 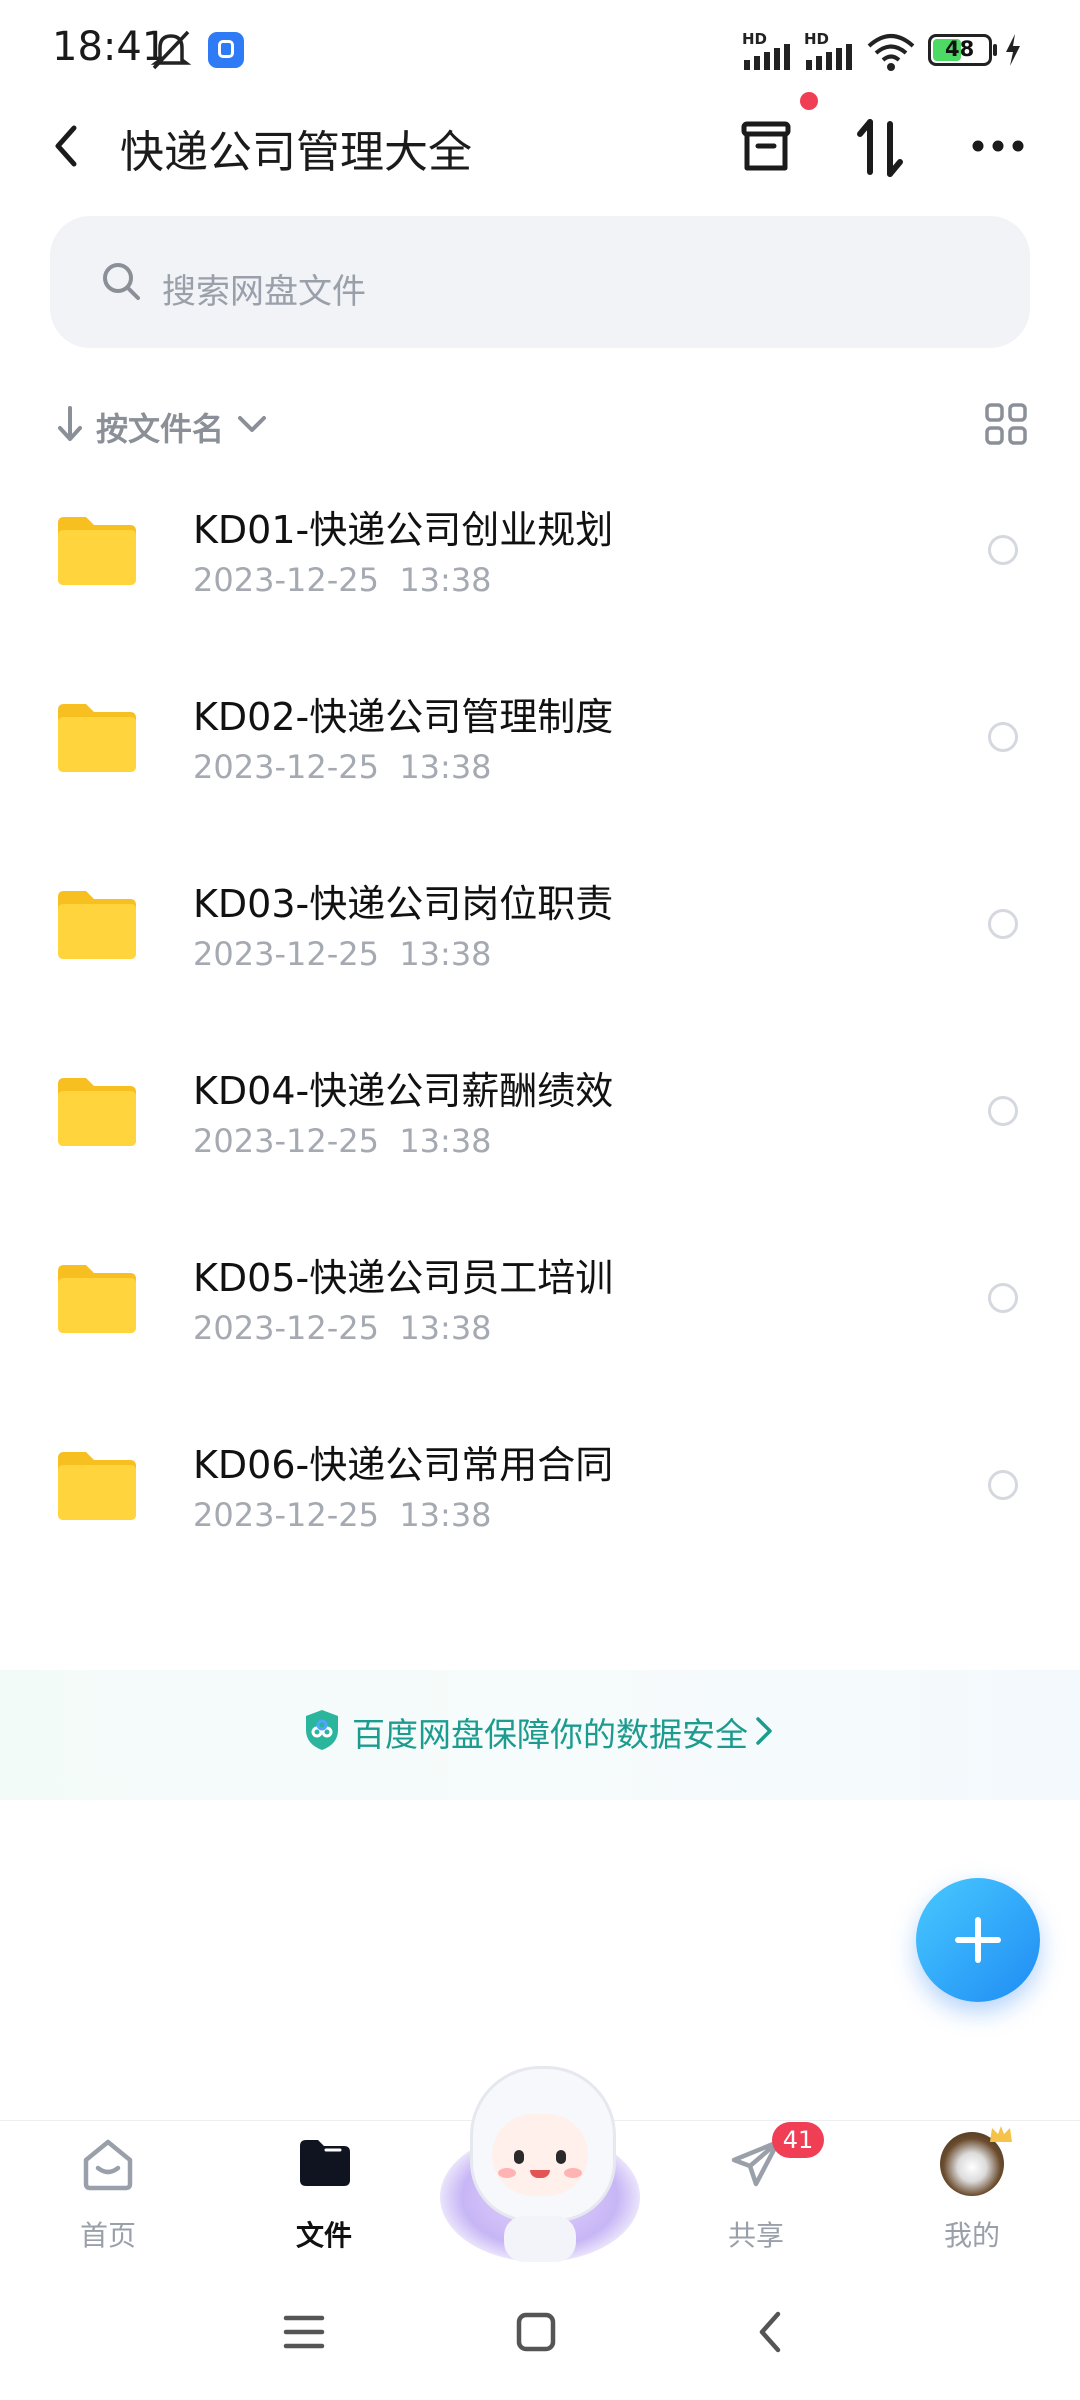 I want to click on notification-dot, so click(x=809, y=101).